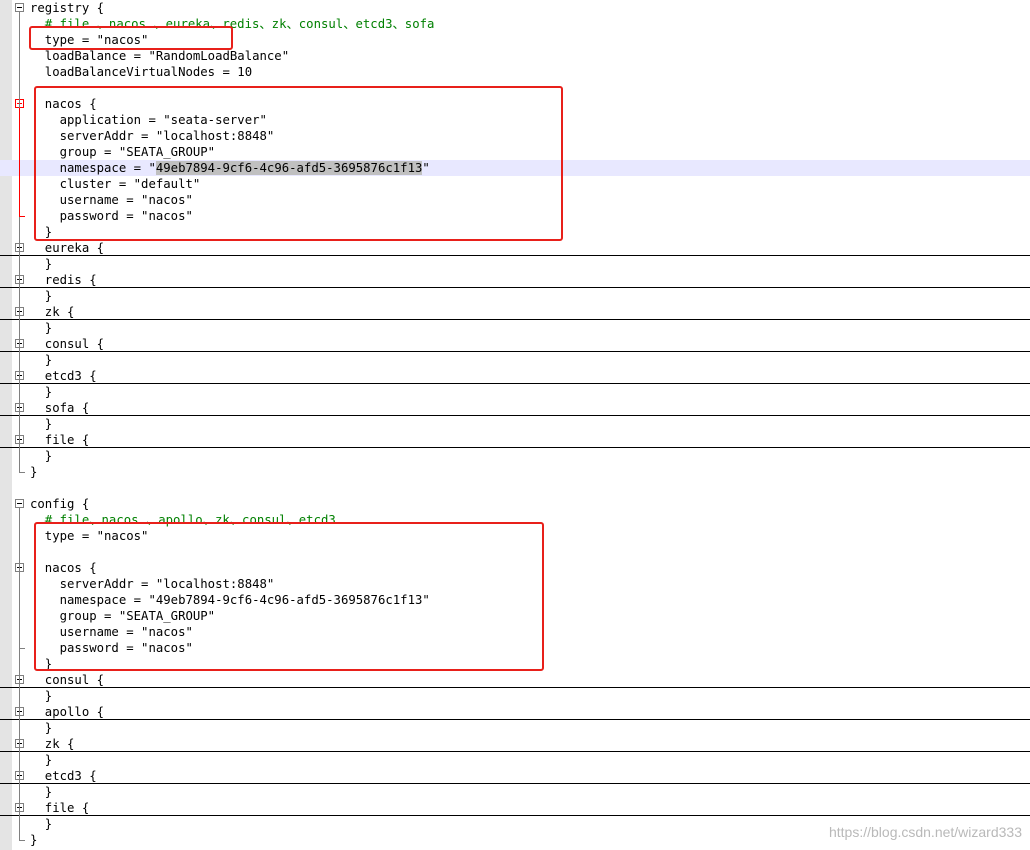 Image resolution: width=1030 pixels, height=850 pixels. I want to click on code-text: registry {, so click(67, 8).